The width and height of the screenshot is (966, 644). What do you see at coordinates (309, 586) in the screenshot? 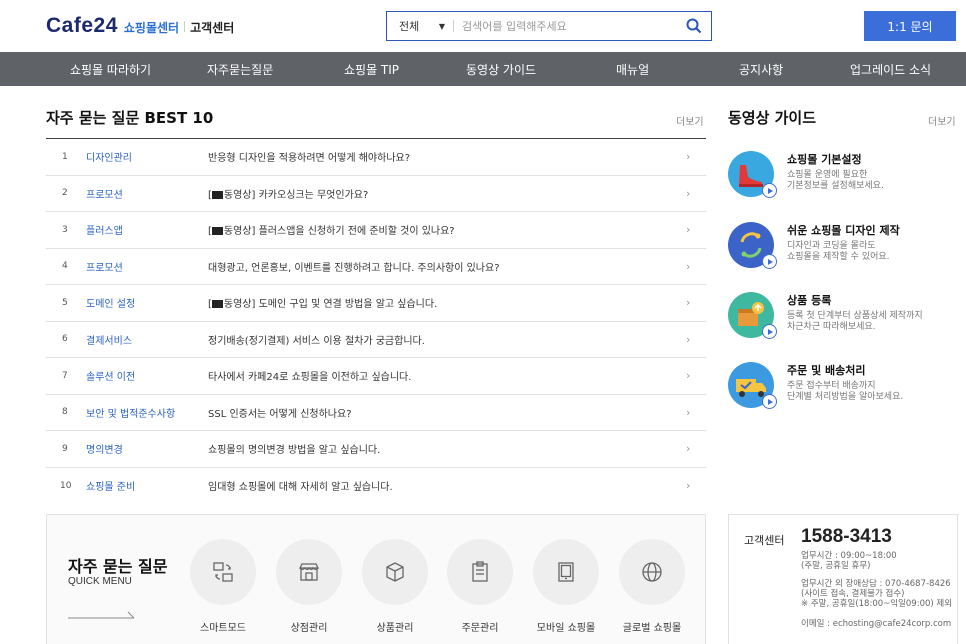
I see `quick-menu-item-store: 상점관리` at bounding box center [309, 586].